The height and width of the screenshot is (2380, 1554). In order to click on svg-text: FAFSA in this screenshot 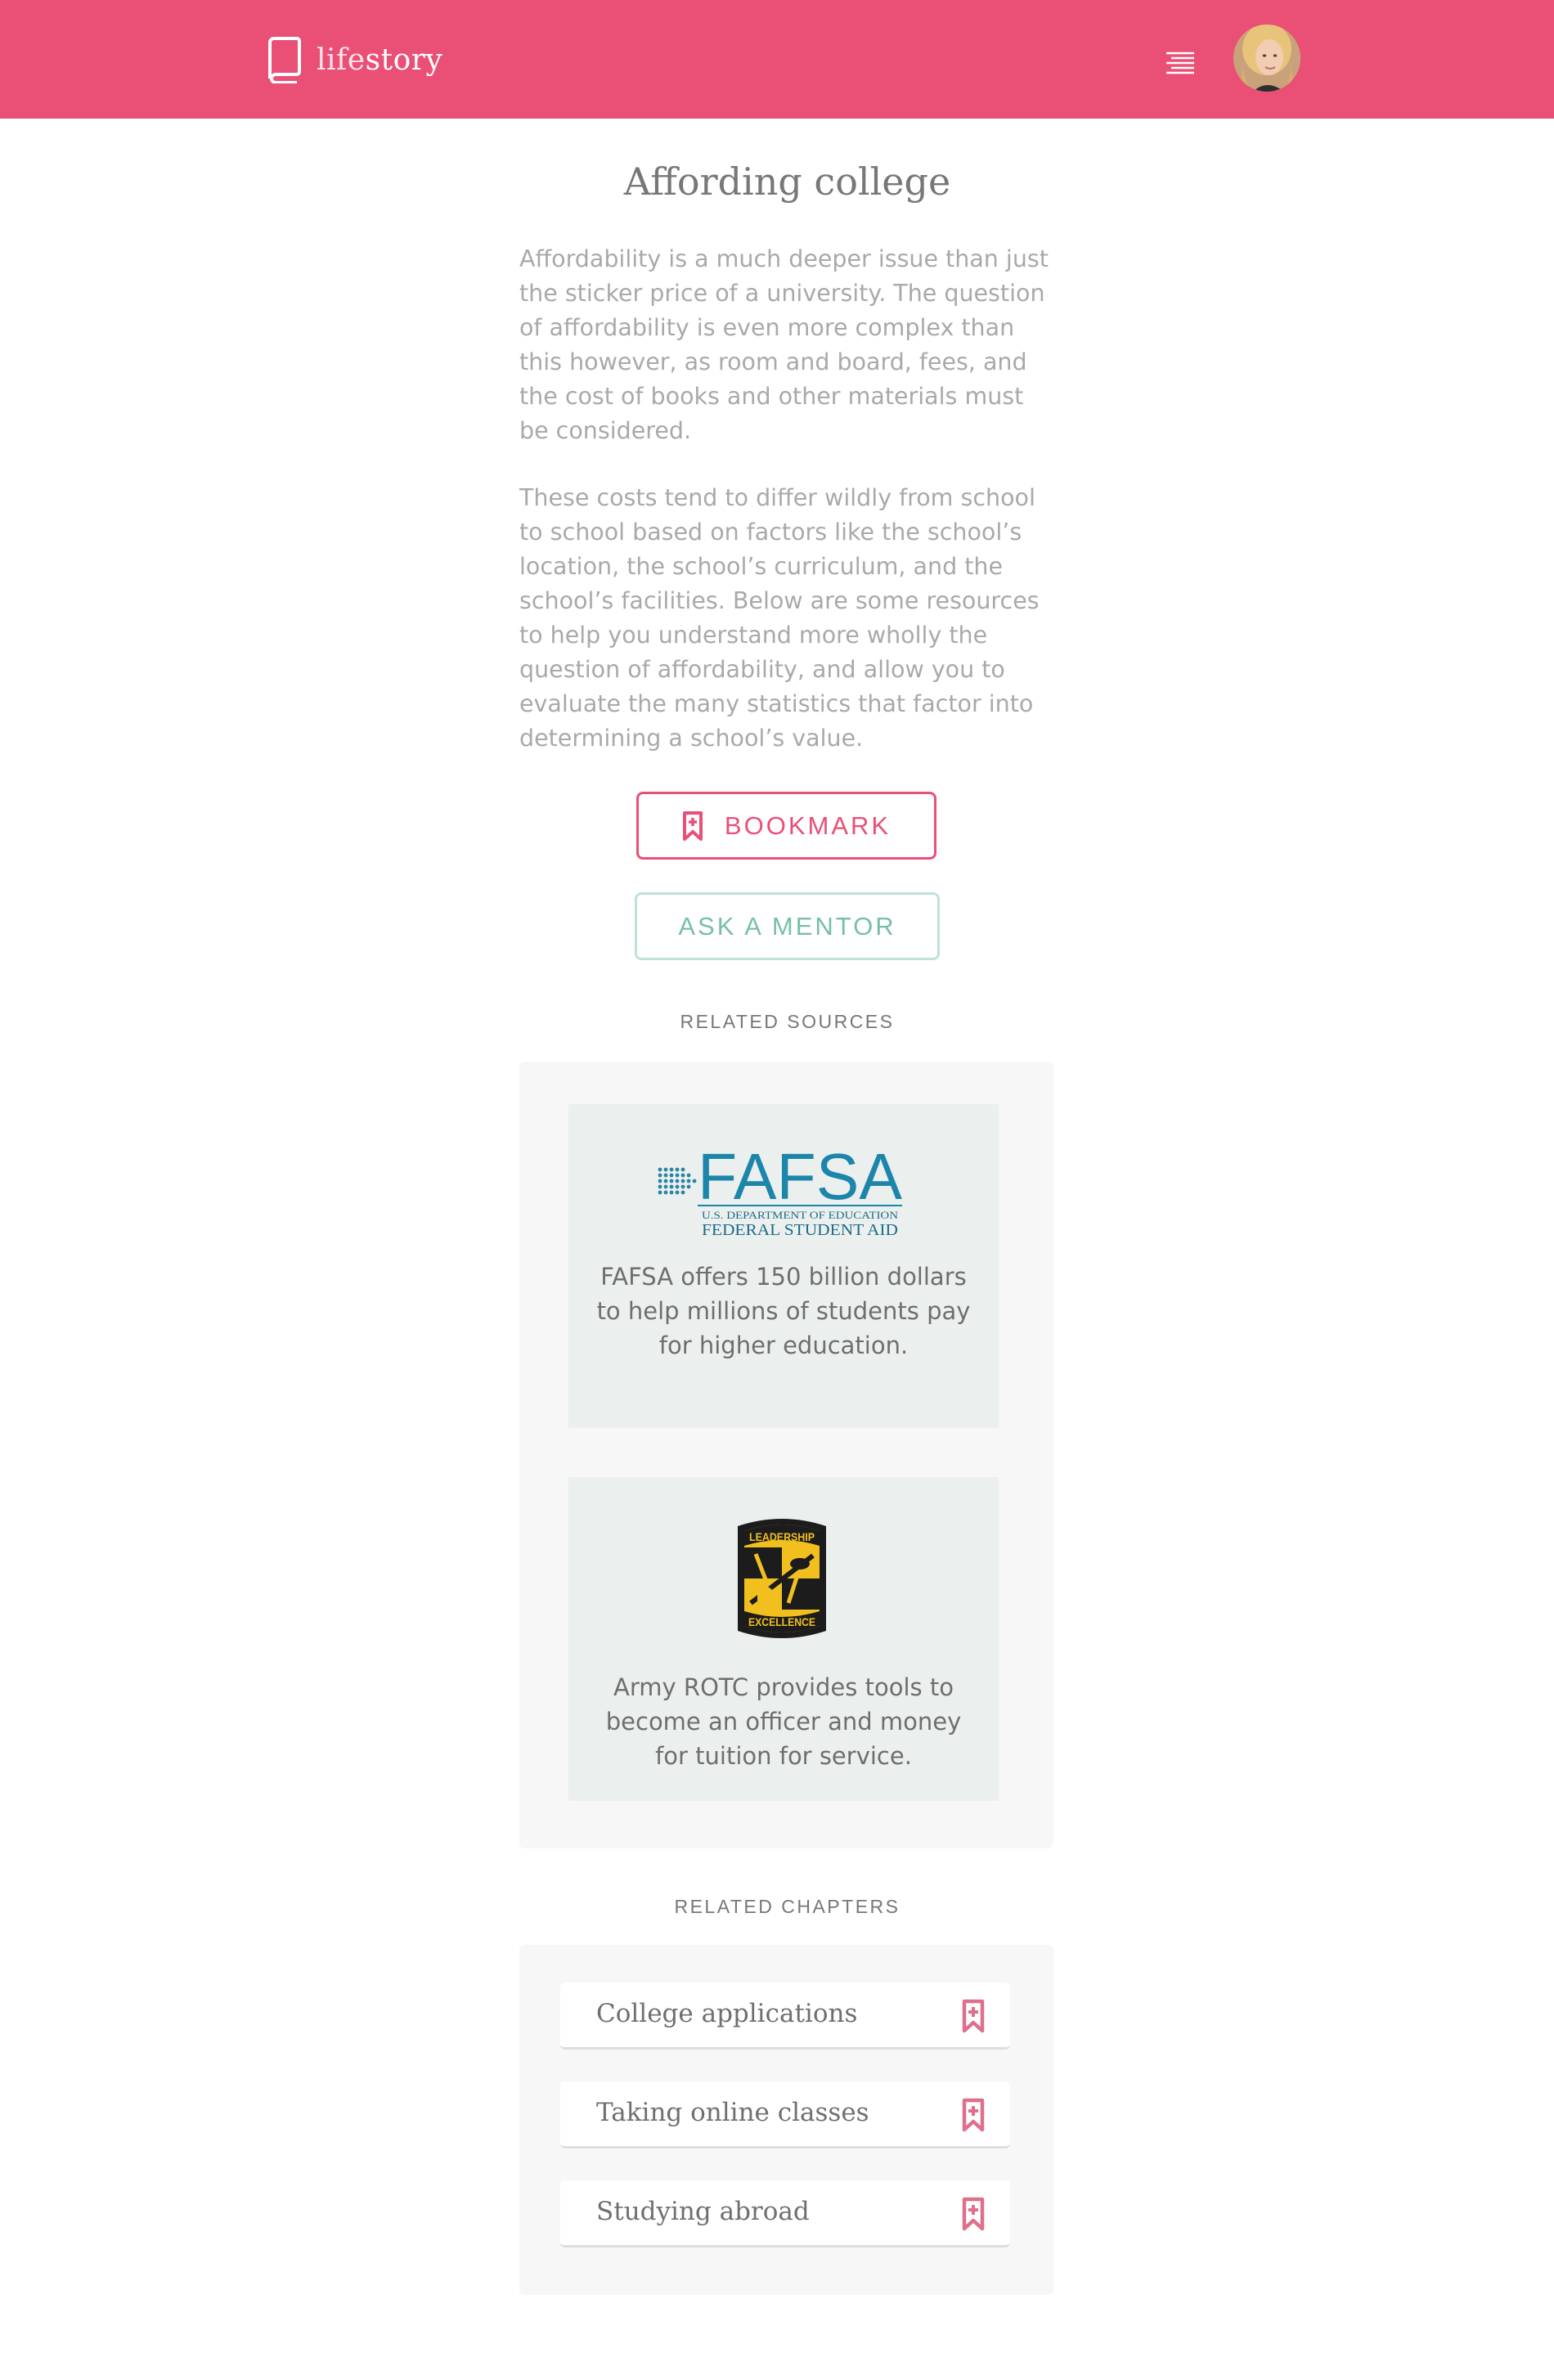, I will do `click(800, 1177)`.